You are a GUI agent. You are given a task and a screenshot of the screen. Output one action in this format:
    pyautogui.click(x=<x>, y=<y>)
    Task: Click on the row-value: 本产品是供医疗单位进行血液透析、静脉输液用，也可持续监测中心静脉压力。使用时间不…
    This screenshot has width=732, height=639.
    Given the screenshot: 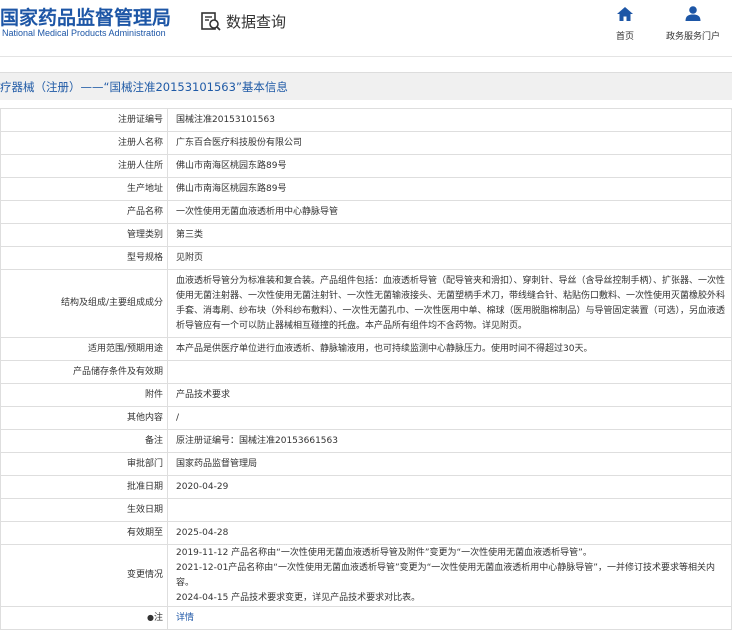 What is the action you would take?
    pyautogui.click(x=449, y=349)
    